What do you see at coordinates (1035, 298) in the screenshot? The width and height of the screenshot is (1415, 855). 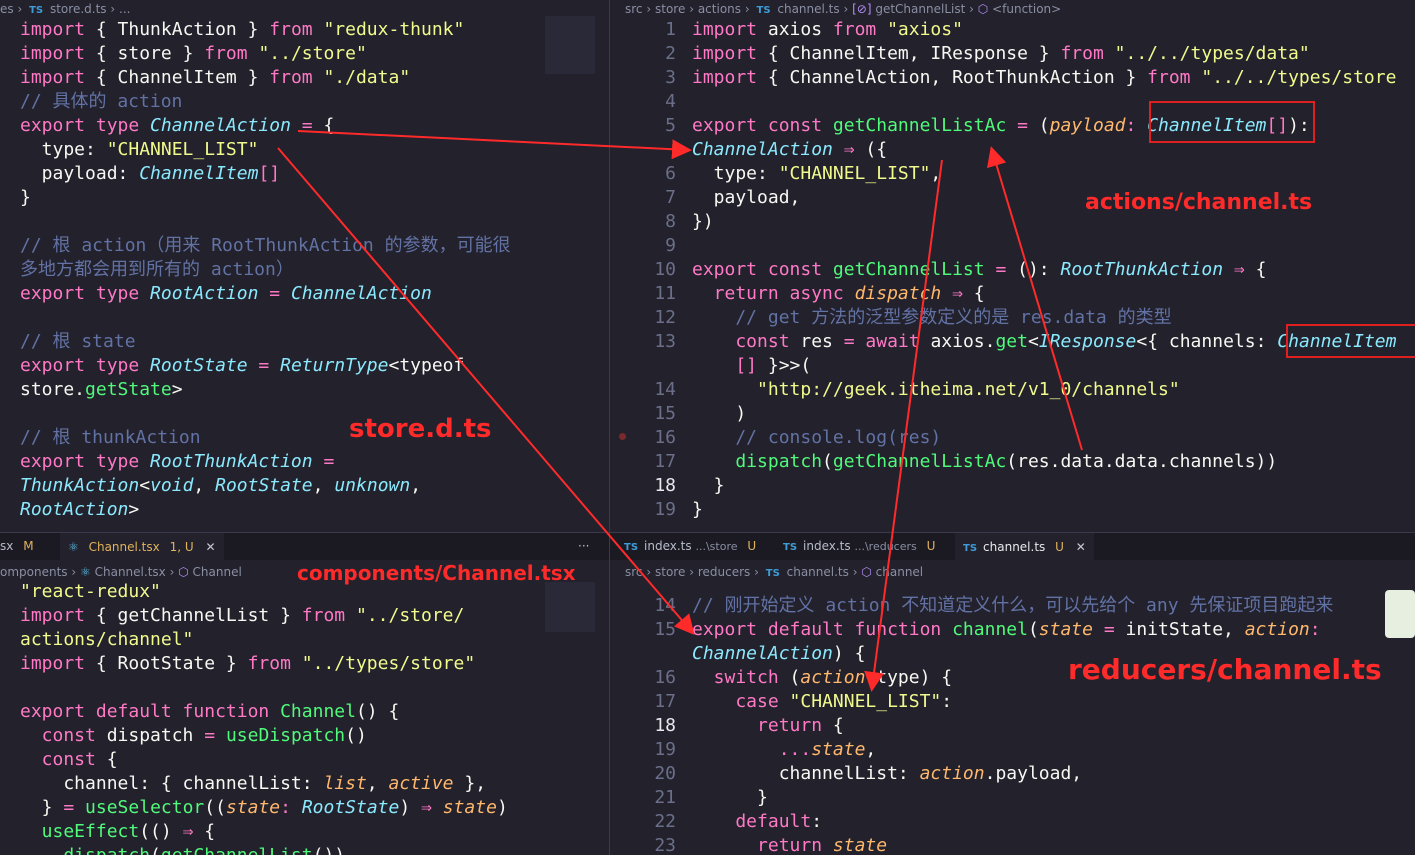 I see `arrow-dispatch-to-actioncreator` at bounding box center [1035, 298].